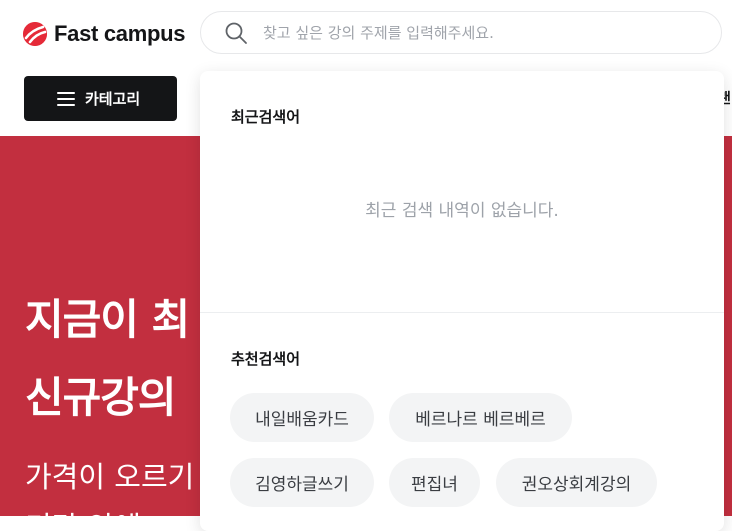 Image resolution: width=732 pixels, height=531 pixels. I want to click on recommended-searches-title: 추천검색어, so click(266, 359).